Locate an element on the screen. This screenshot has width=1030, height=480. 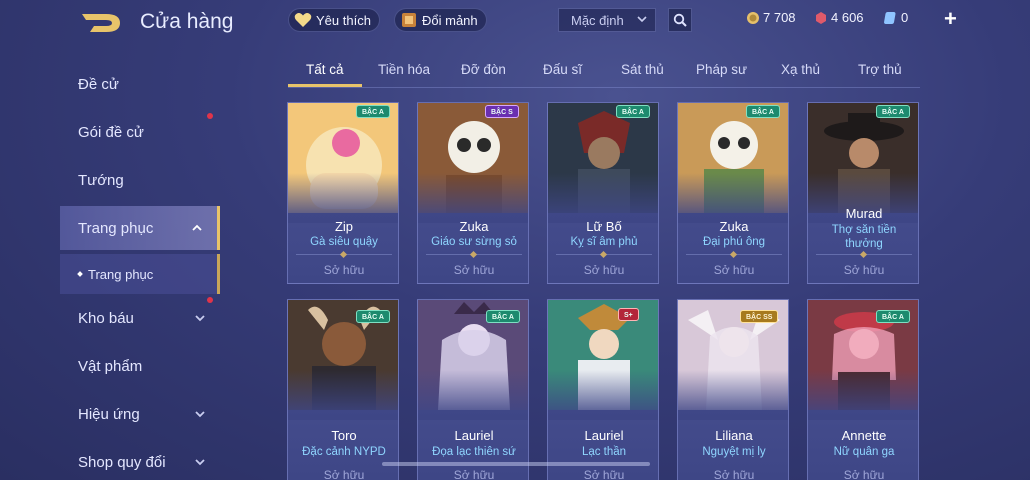
skin-card: BẬC SS Liliana Nguyệt mị ly Sở hữu is located at coordinates (733, 389).